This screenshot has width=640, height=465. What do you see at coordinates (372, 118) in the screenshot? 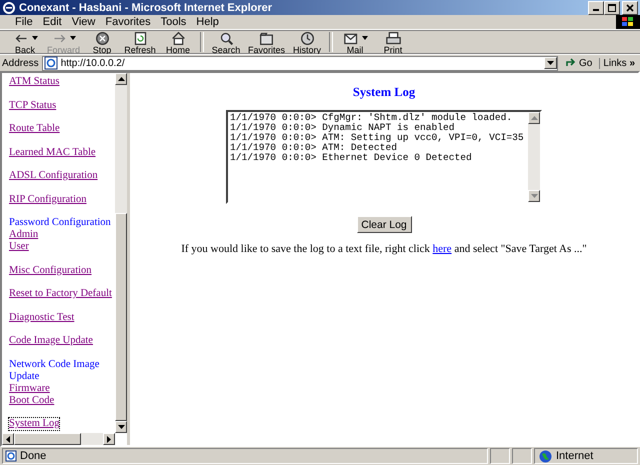
I see `log-line: 1/1/1970 0:0:0> CfgMgr: 'Shtm.dlz' module loaded.` at bounding box center [372, 118].